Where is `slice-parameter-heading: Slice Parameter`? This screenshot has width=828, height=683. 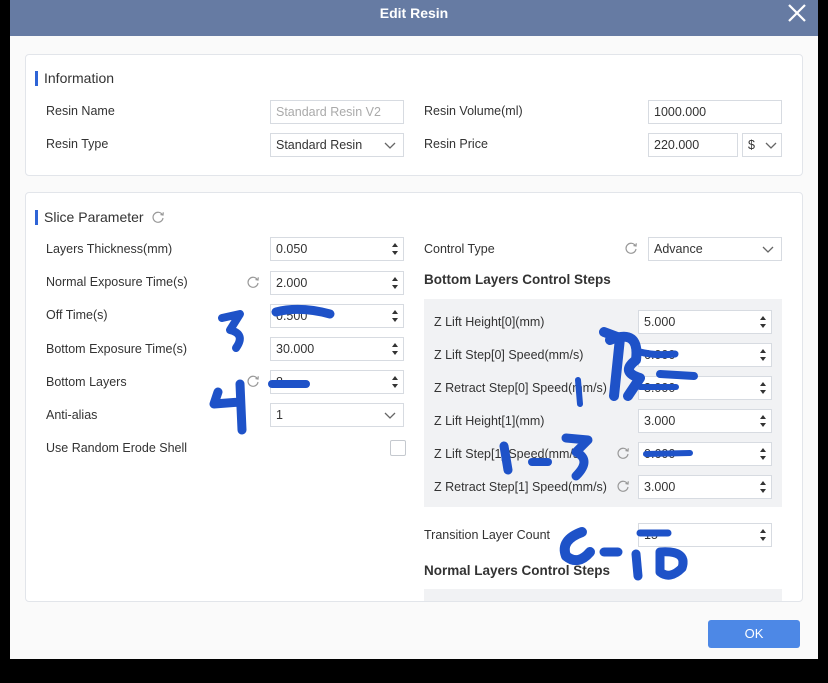 slice-parameter-heading: Slice Parameter is located at coordinates (100, 217).